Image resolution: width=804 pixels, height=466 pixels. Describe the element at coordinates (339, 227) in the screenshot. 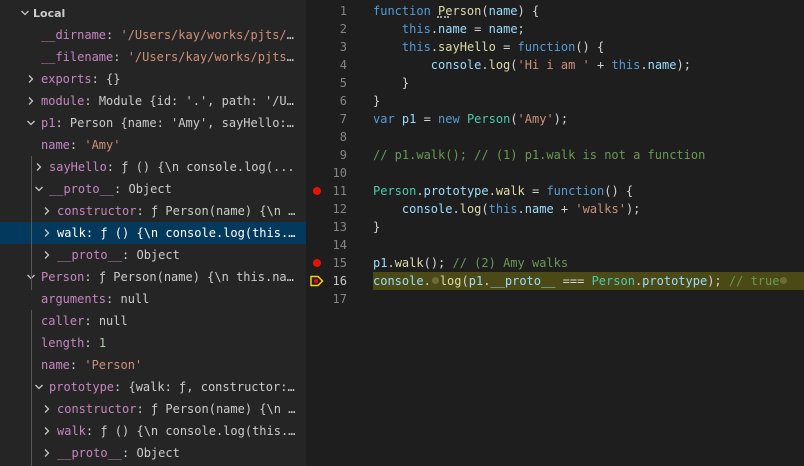

I see `line-number: 13` at that location.